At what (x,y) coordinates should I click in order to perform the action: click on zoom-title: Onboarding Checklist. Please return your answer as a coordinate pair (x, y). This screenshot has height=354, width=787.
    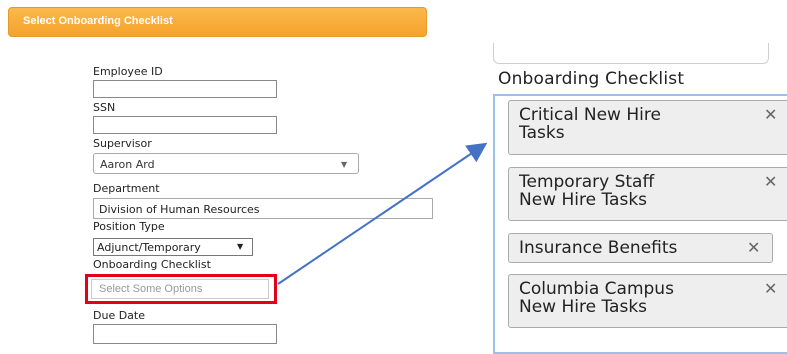
    Looking at the image, I should click on (591, 79).